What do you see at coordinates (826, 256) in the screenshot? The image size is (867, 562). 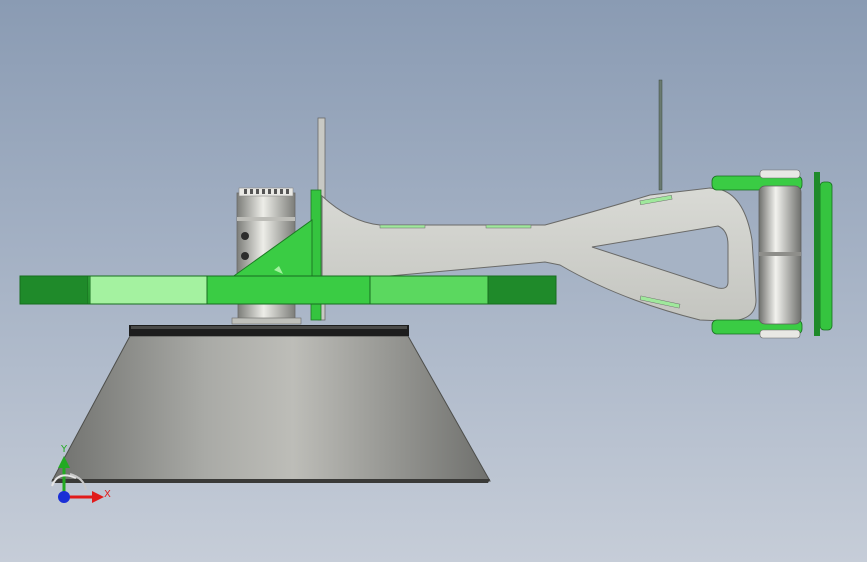 I see `roller-side-guard` at bounding box center [826, 256].